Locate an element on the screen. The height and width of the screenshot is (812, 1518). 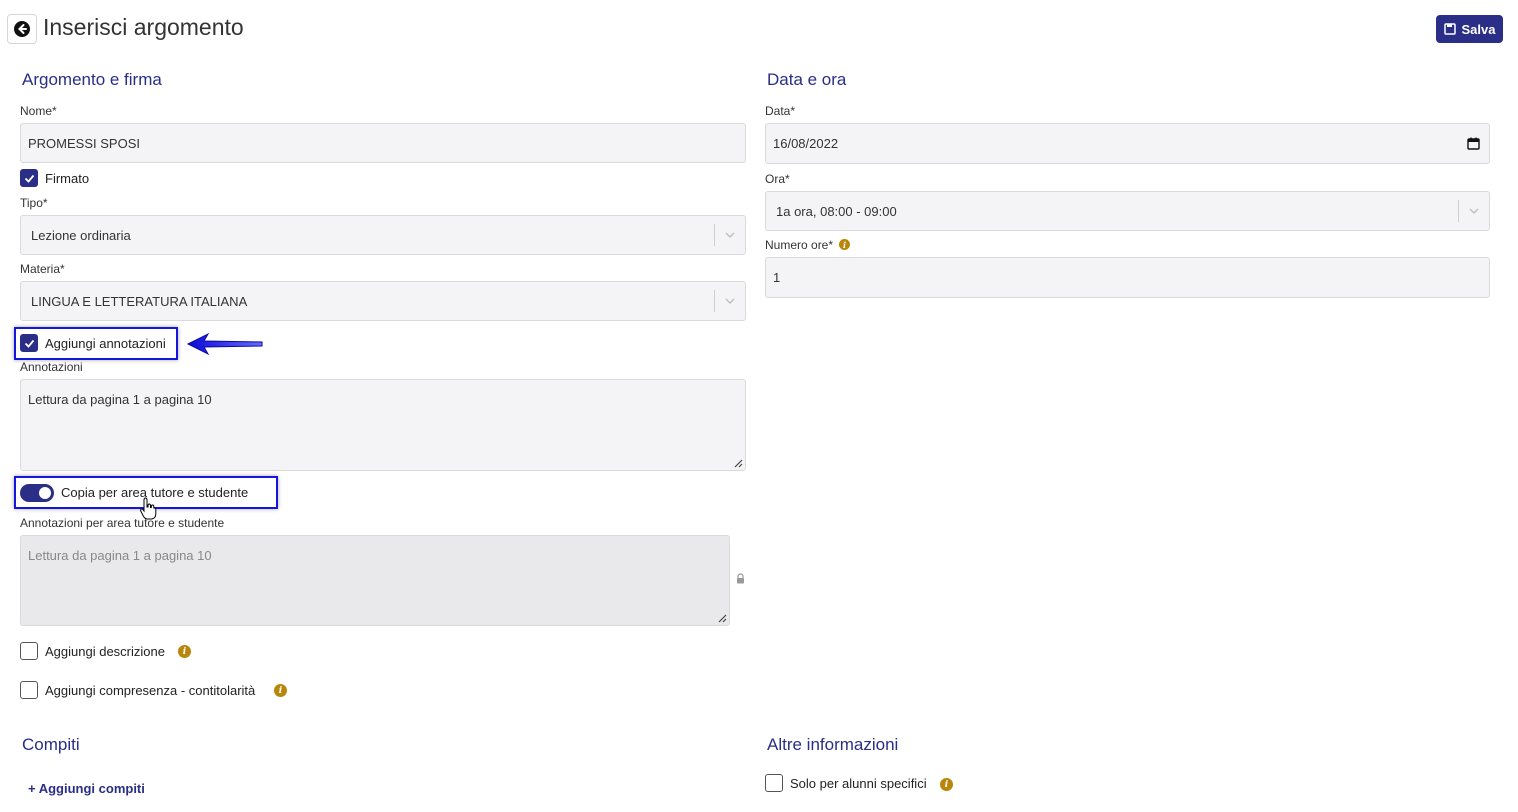
annotazioni-tutore-label: Annotazioni per area tutore e studente is located at coordinates (122, 523).